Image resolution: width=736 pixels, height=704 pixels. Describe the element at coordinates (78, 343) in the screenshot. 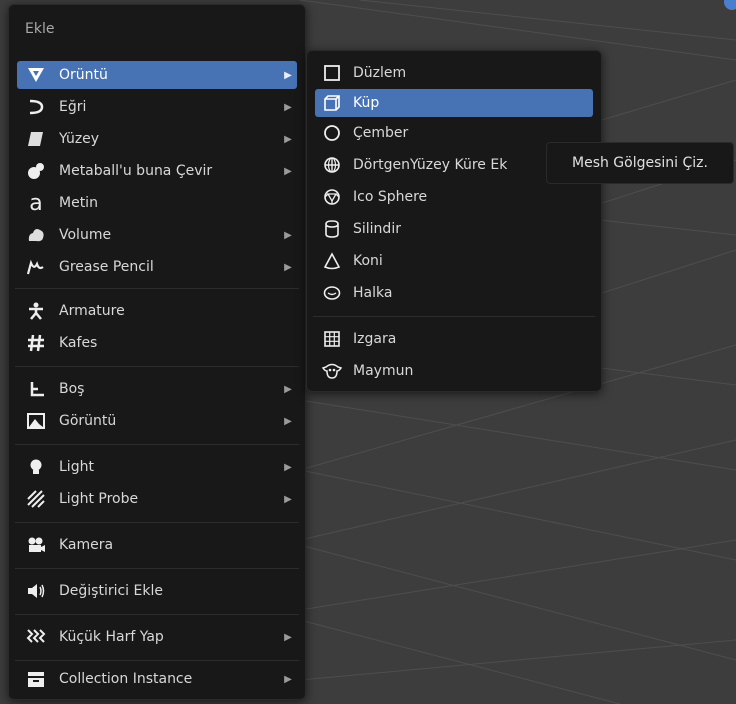

I see `menu-item-label: Kafes` at that location.